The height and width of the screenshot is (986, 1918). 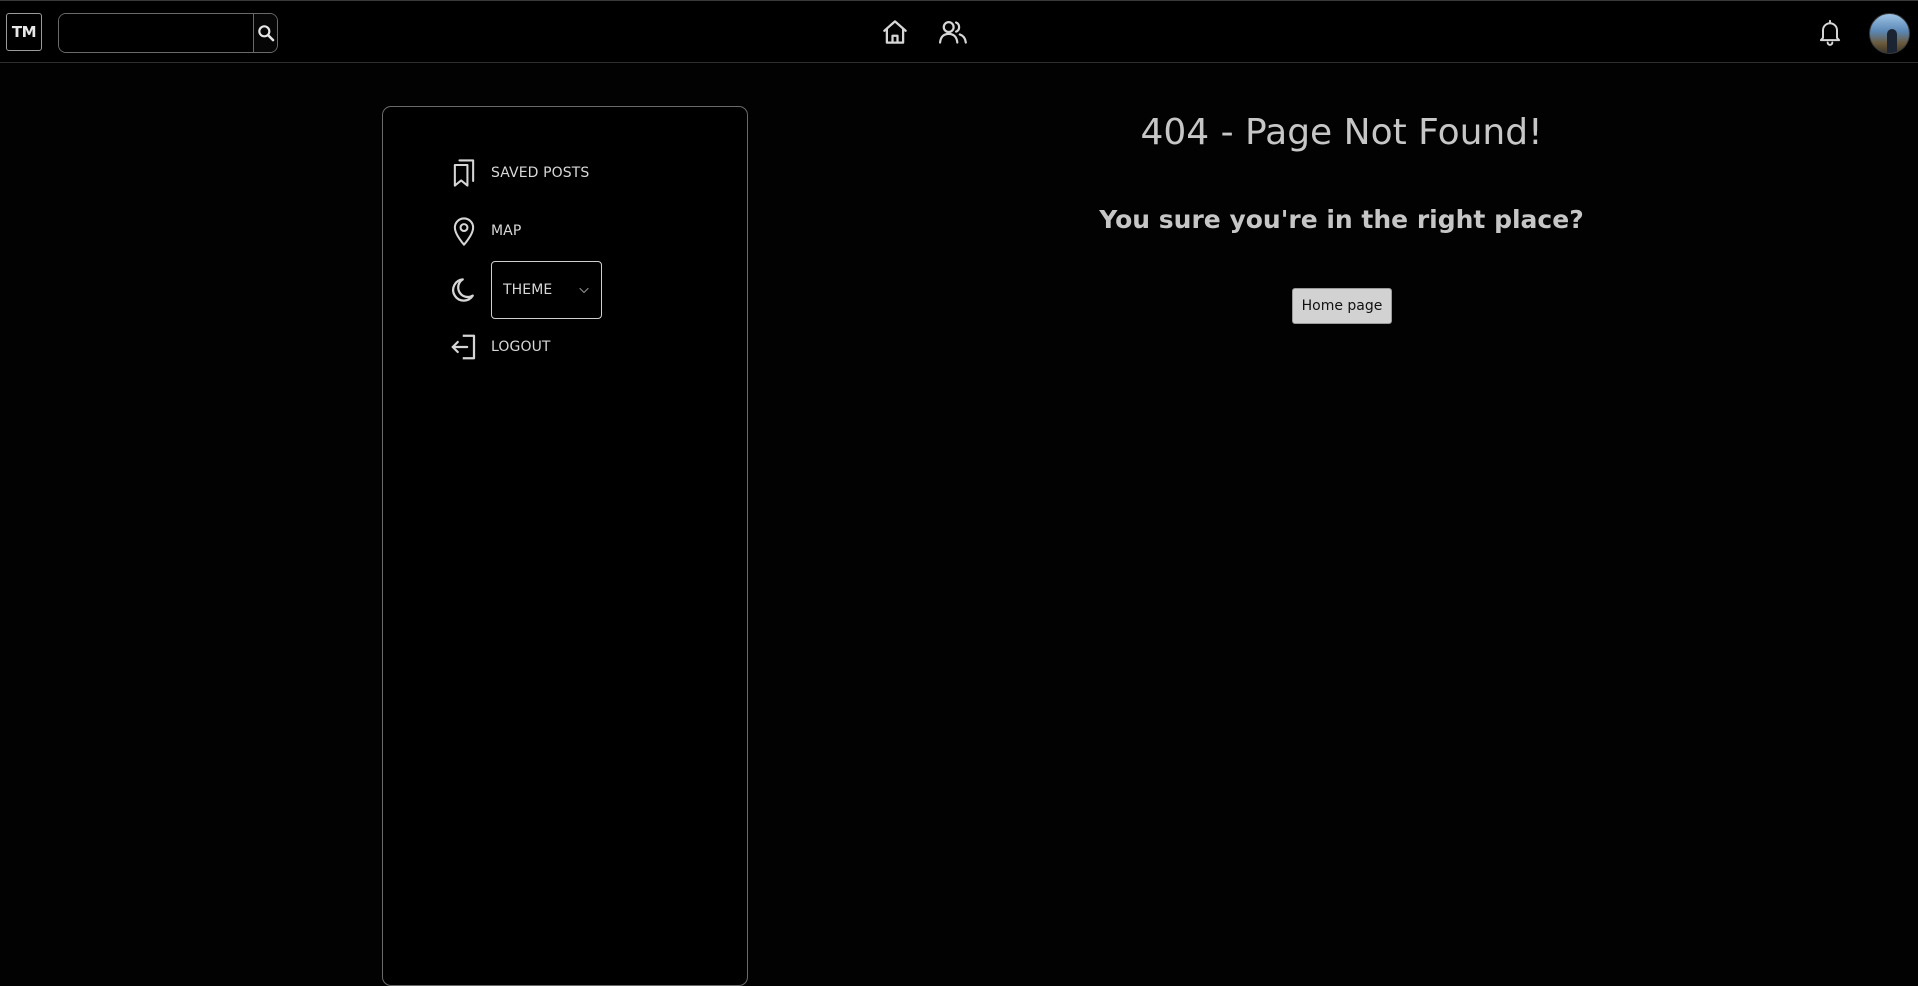 I want to click on search-bar, so click(x=168, y=33).